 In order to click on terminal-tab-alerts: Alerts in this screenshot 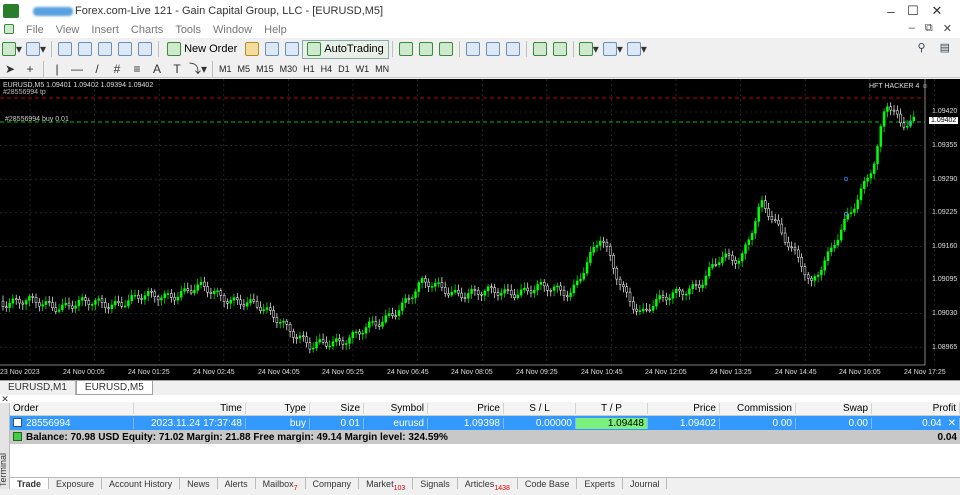, I will do `click(237, 483)`.